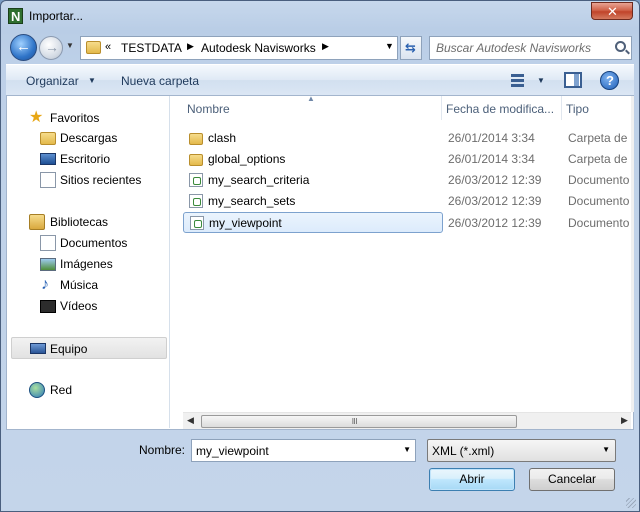  Describe the element at coordinates (87, 390) in the screenshot. I see `nav-network: Red` at that location.